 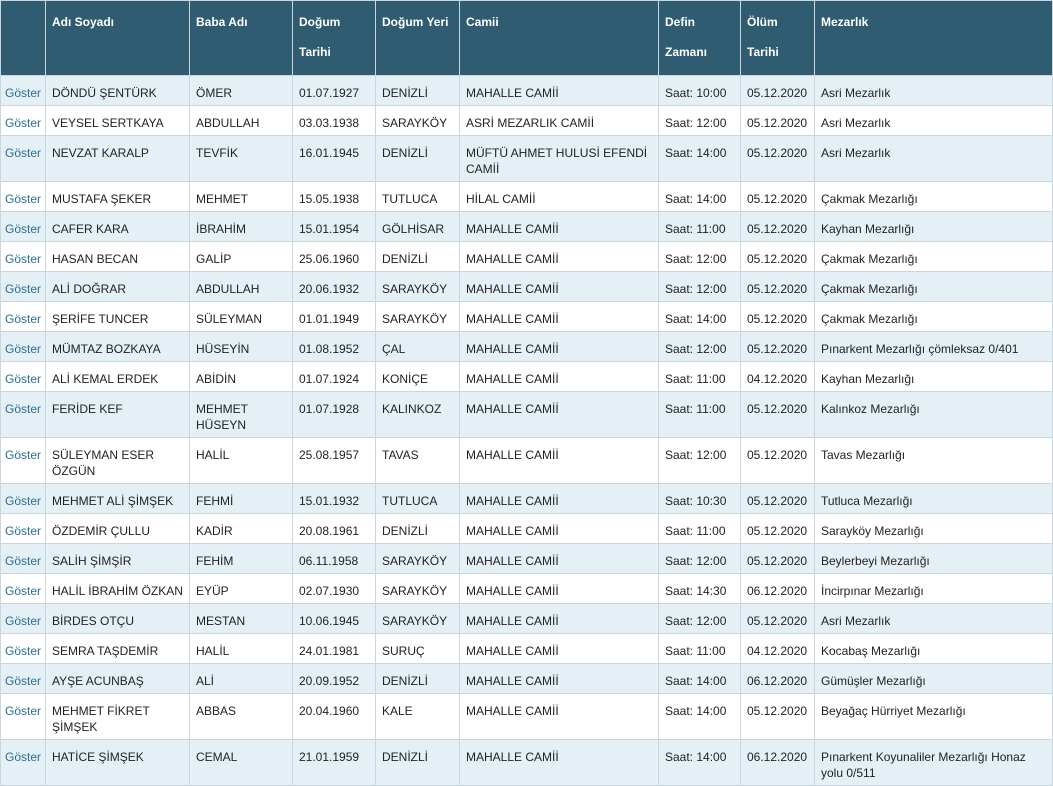 What do you see at coordinates (334, 498) in the screenshot?
I see `cell-birth-date: 15.01.1932` at bounding box center [334, 498].